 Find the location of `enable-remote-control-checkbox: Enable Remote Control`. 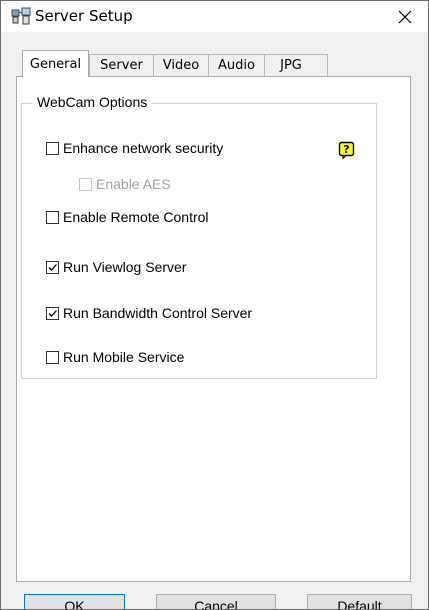

enable-remote-control-checkbox: Enable Remote Control is located at coordinates (127, 217).